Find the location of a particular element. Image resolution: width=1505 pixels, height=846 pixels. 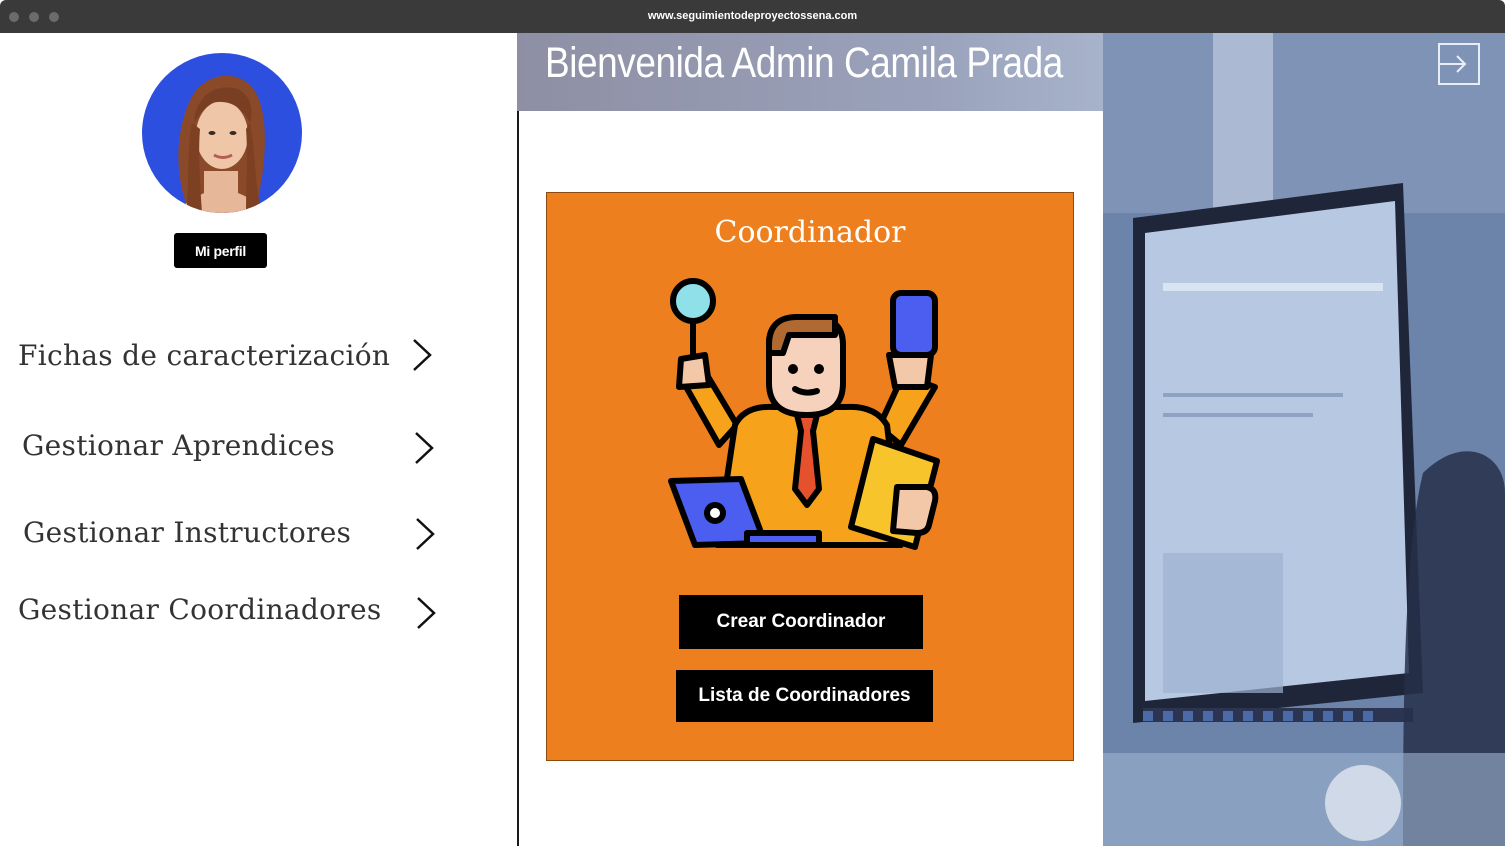

sidebar-item-fichas: Fichas de caracterización is located at coordinates (238, 358).